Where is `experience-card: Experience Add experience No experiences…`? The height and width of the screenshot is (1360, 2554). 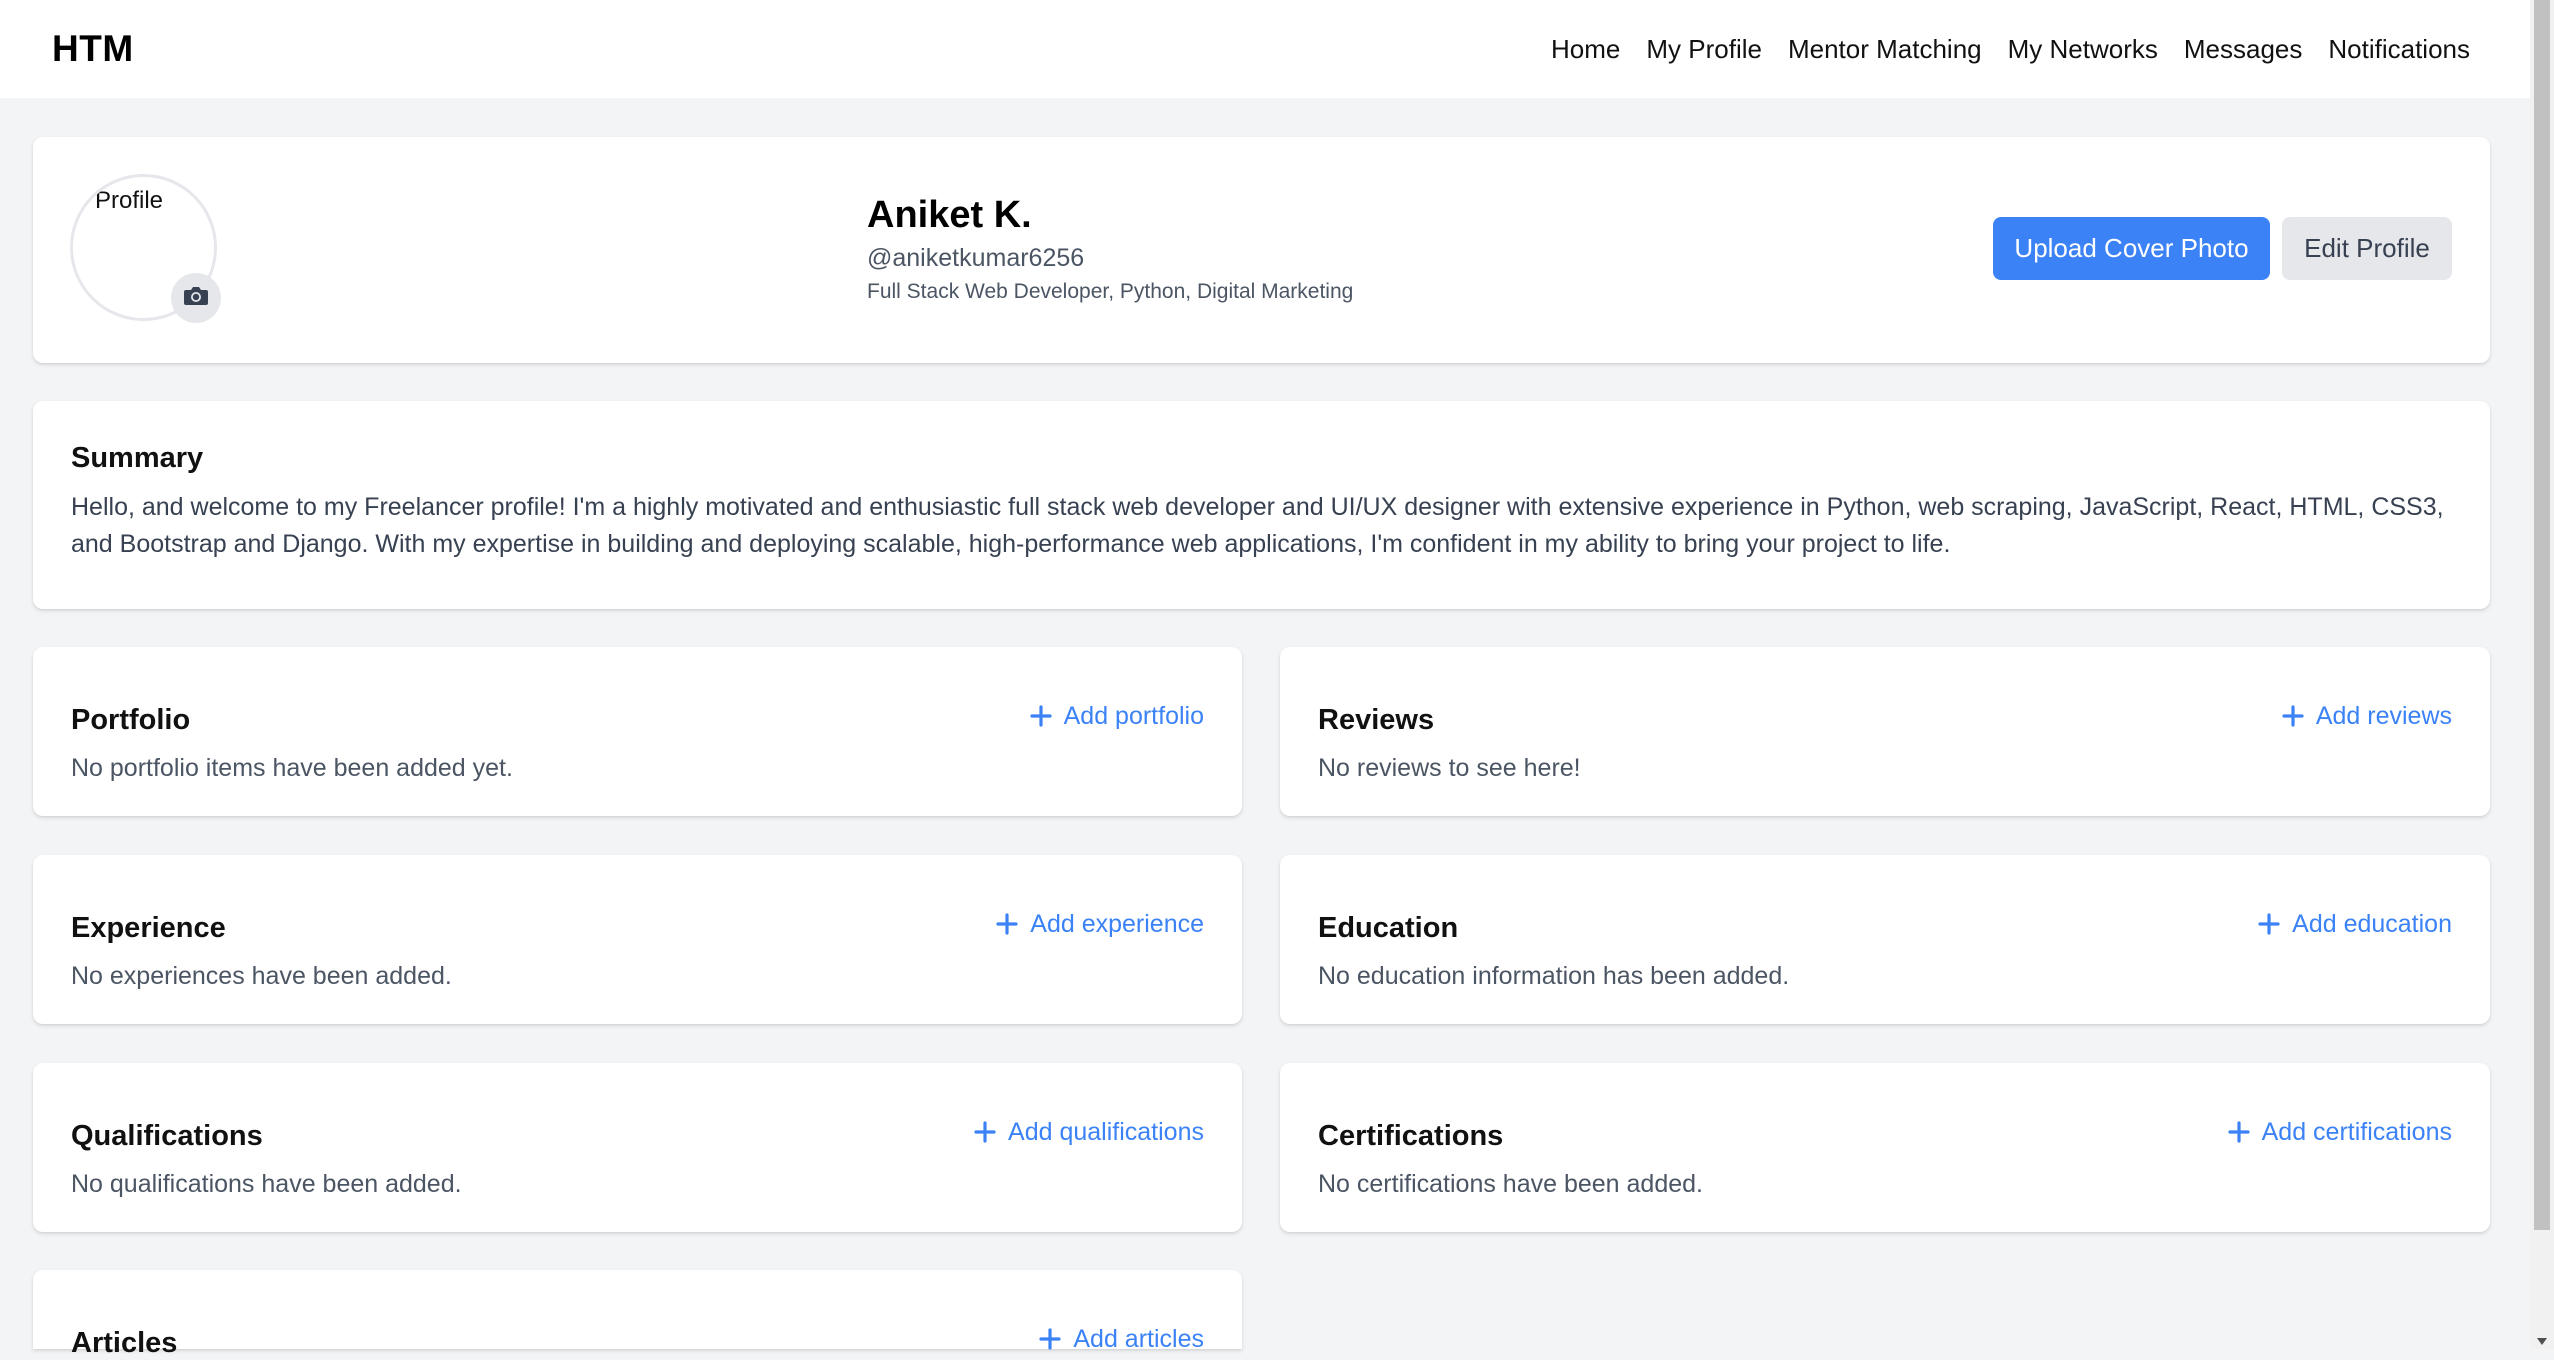
experience-card: Experience Add experience No experiences… is located at coordinates (637, 939).